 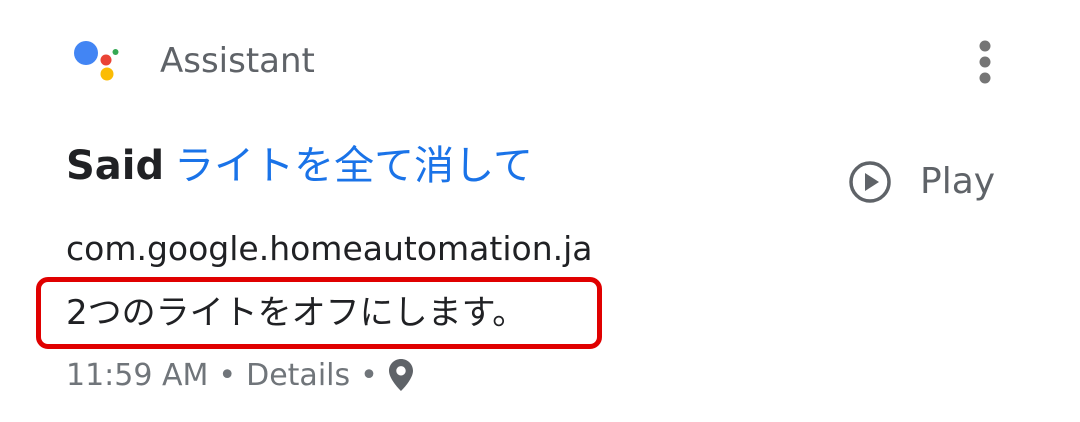 What do you see at coordinates (353, 166) in the screenshot?
I see `spoken-query: ライトを全て消して` at bounding box center [353, 166].